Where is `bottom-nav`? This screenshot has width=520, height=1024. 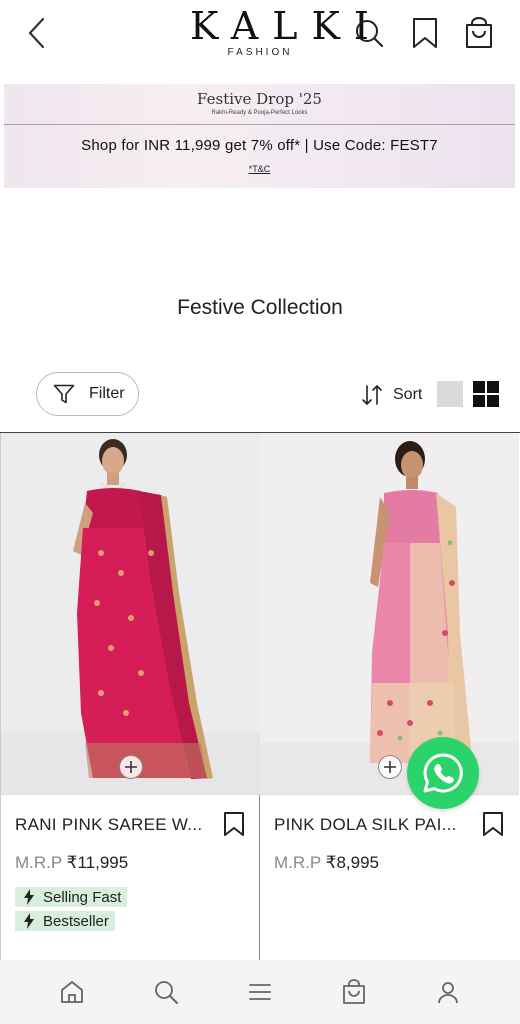
bottom-nav is located at coordinates (260, 992).